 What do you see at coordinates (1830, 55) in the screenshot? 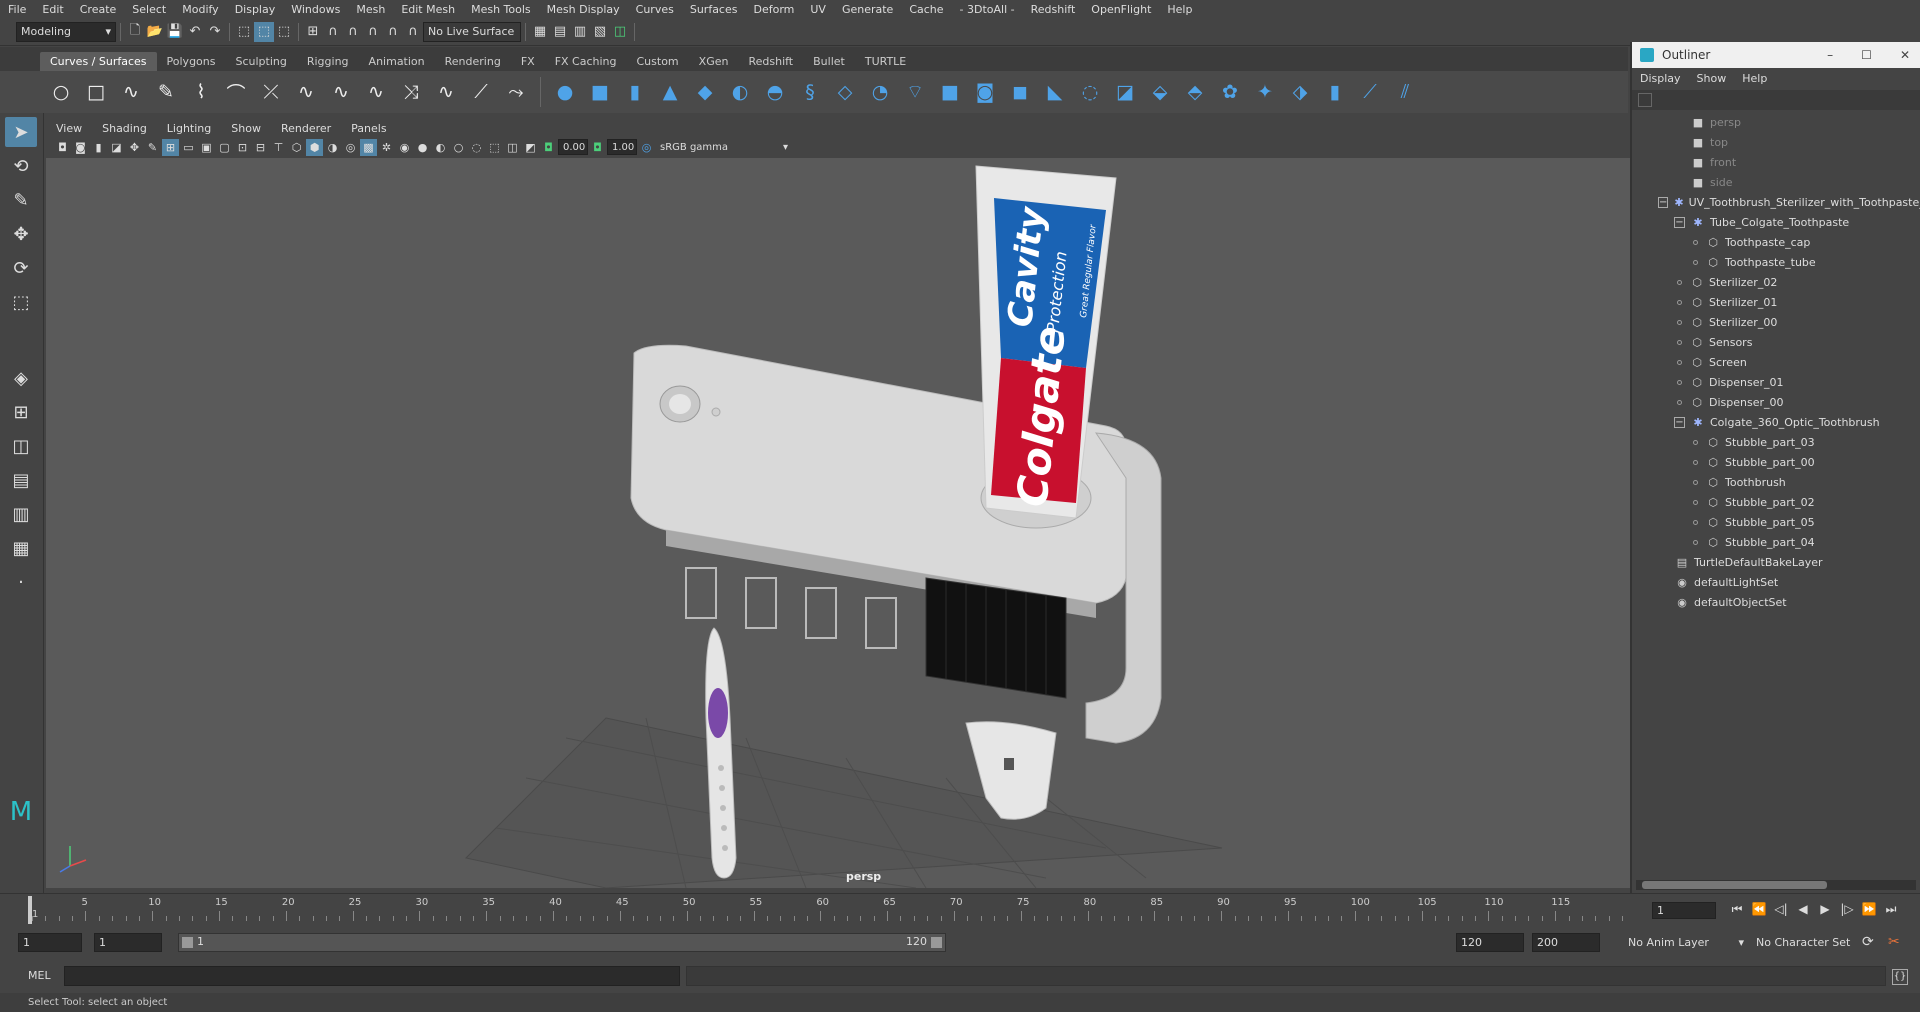
I see `minimize-icon: –` at bounding box center [1830, 55].